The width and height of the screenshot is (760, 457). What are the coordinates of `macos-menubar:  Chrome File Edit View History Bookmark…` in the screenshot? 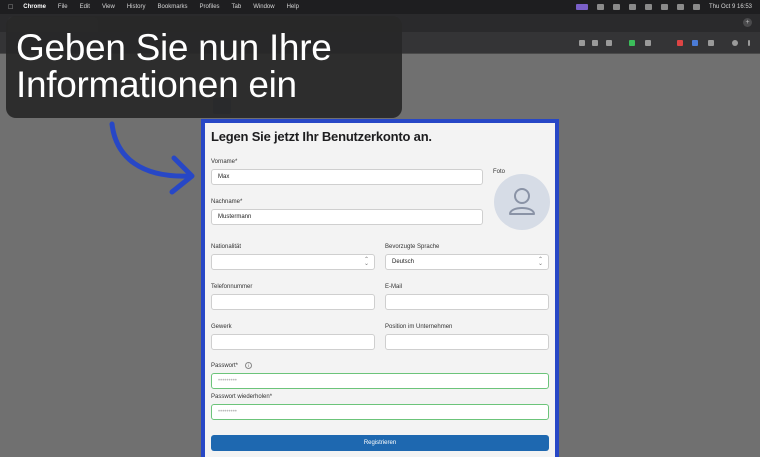 It's located at (380, 7).